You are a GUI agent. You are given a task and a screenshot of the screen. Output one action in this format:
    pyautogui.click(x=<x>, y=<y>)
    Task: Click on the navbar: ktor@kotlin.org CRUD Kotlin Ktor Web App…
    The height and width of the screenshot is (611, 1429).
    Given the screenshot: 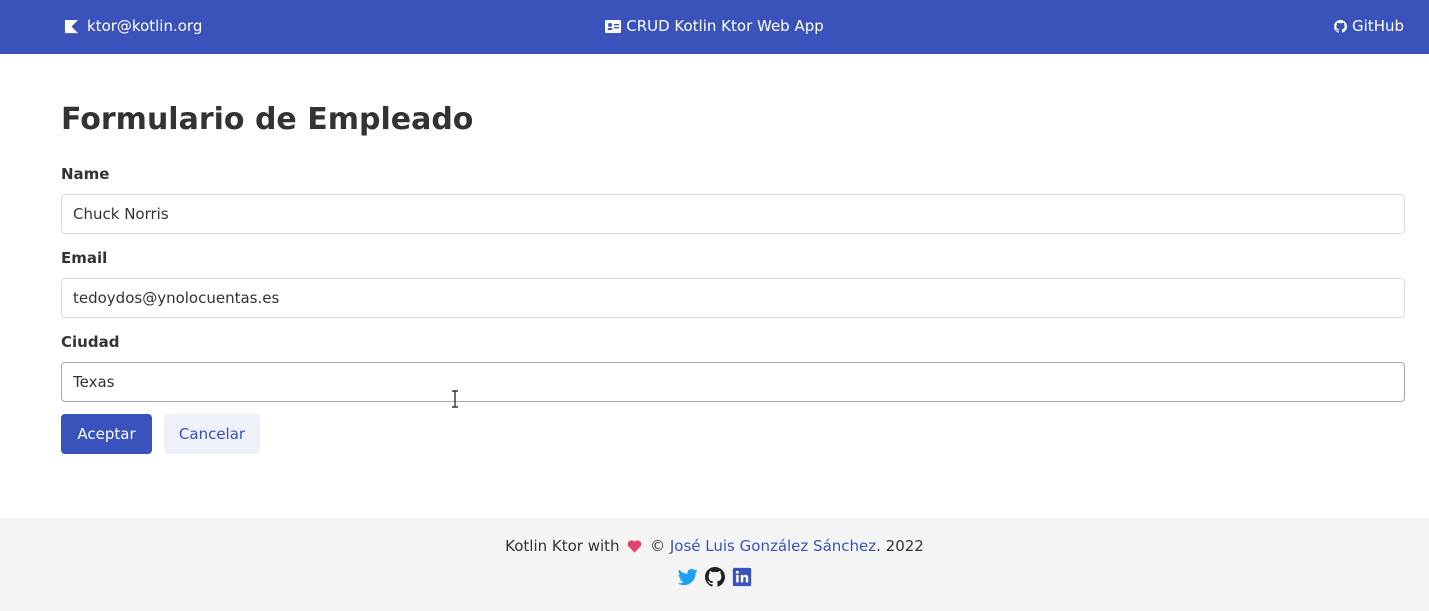 What is the action you would take?
    pyautogui.click(x=714, y=27)
    